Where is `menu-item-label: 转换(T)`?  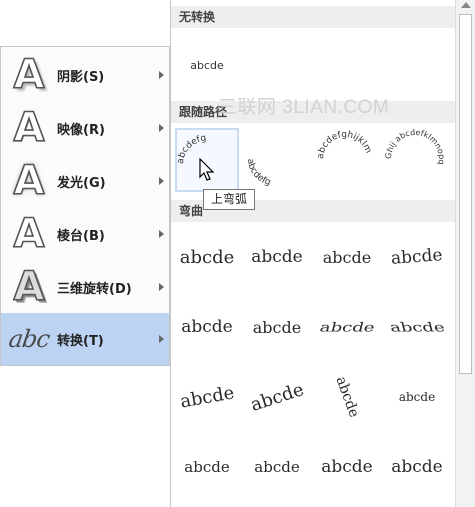
menu-item-label: 转换(T) is located at coordinates (80, 341).